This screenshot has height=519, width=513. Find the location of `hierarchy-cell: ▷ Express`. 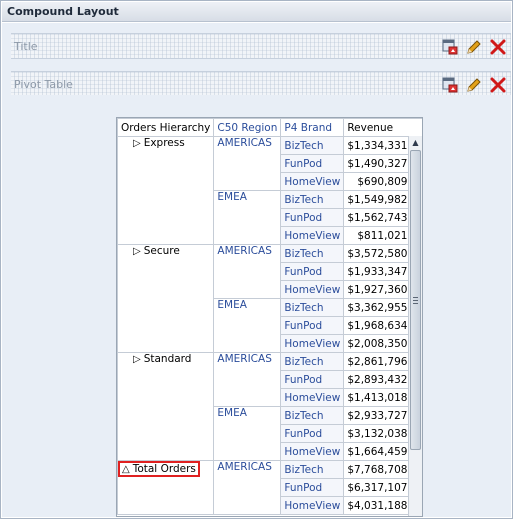

hierarchy-cell: ▷ Express is located at coordinates (166, 190).